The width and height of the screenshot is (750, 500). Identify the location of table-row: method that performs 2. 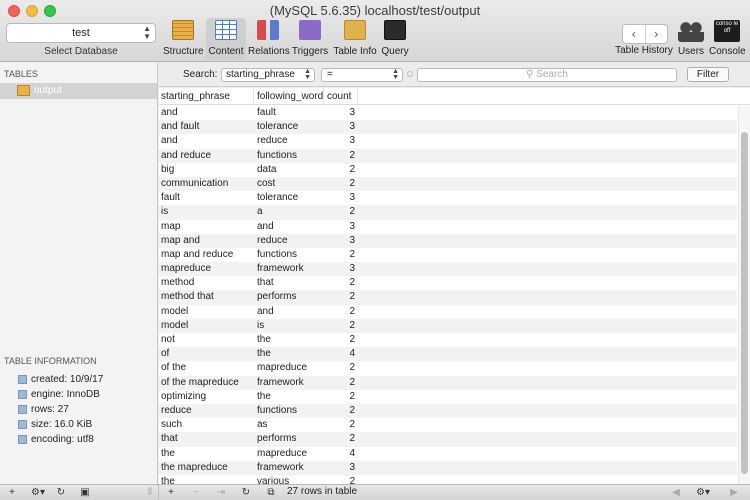
(448, 297).